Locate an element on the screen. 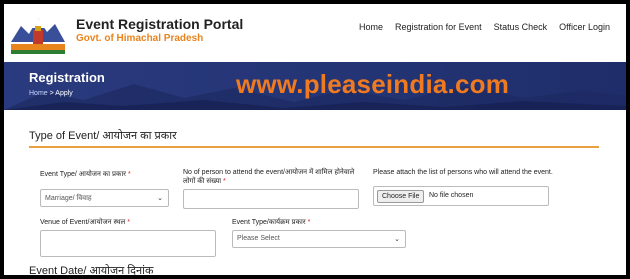 The image size is (630, 279). page-title: Registration is located at coordinates (67, 77).